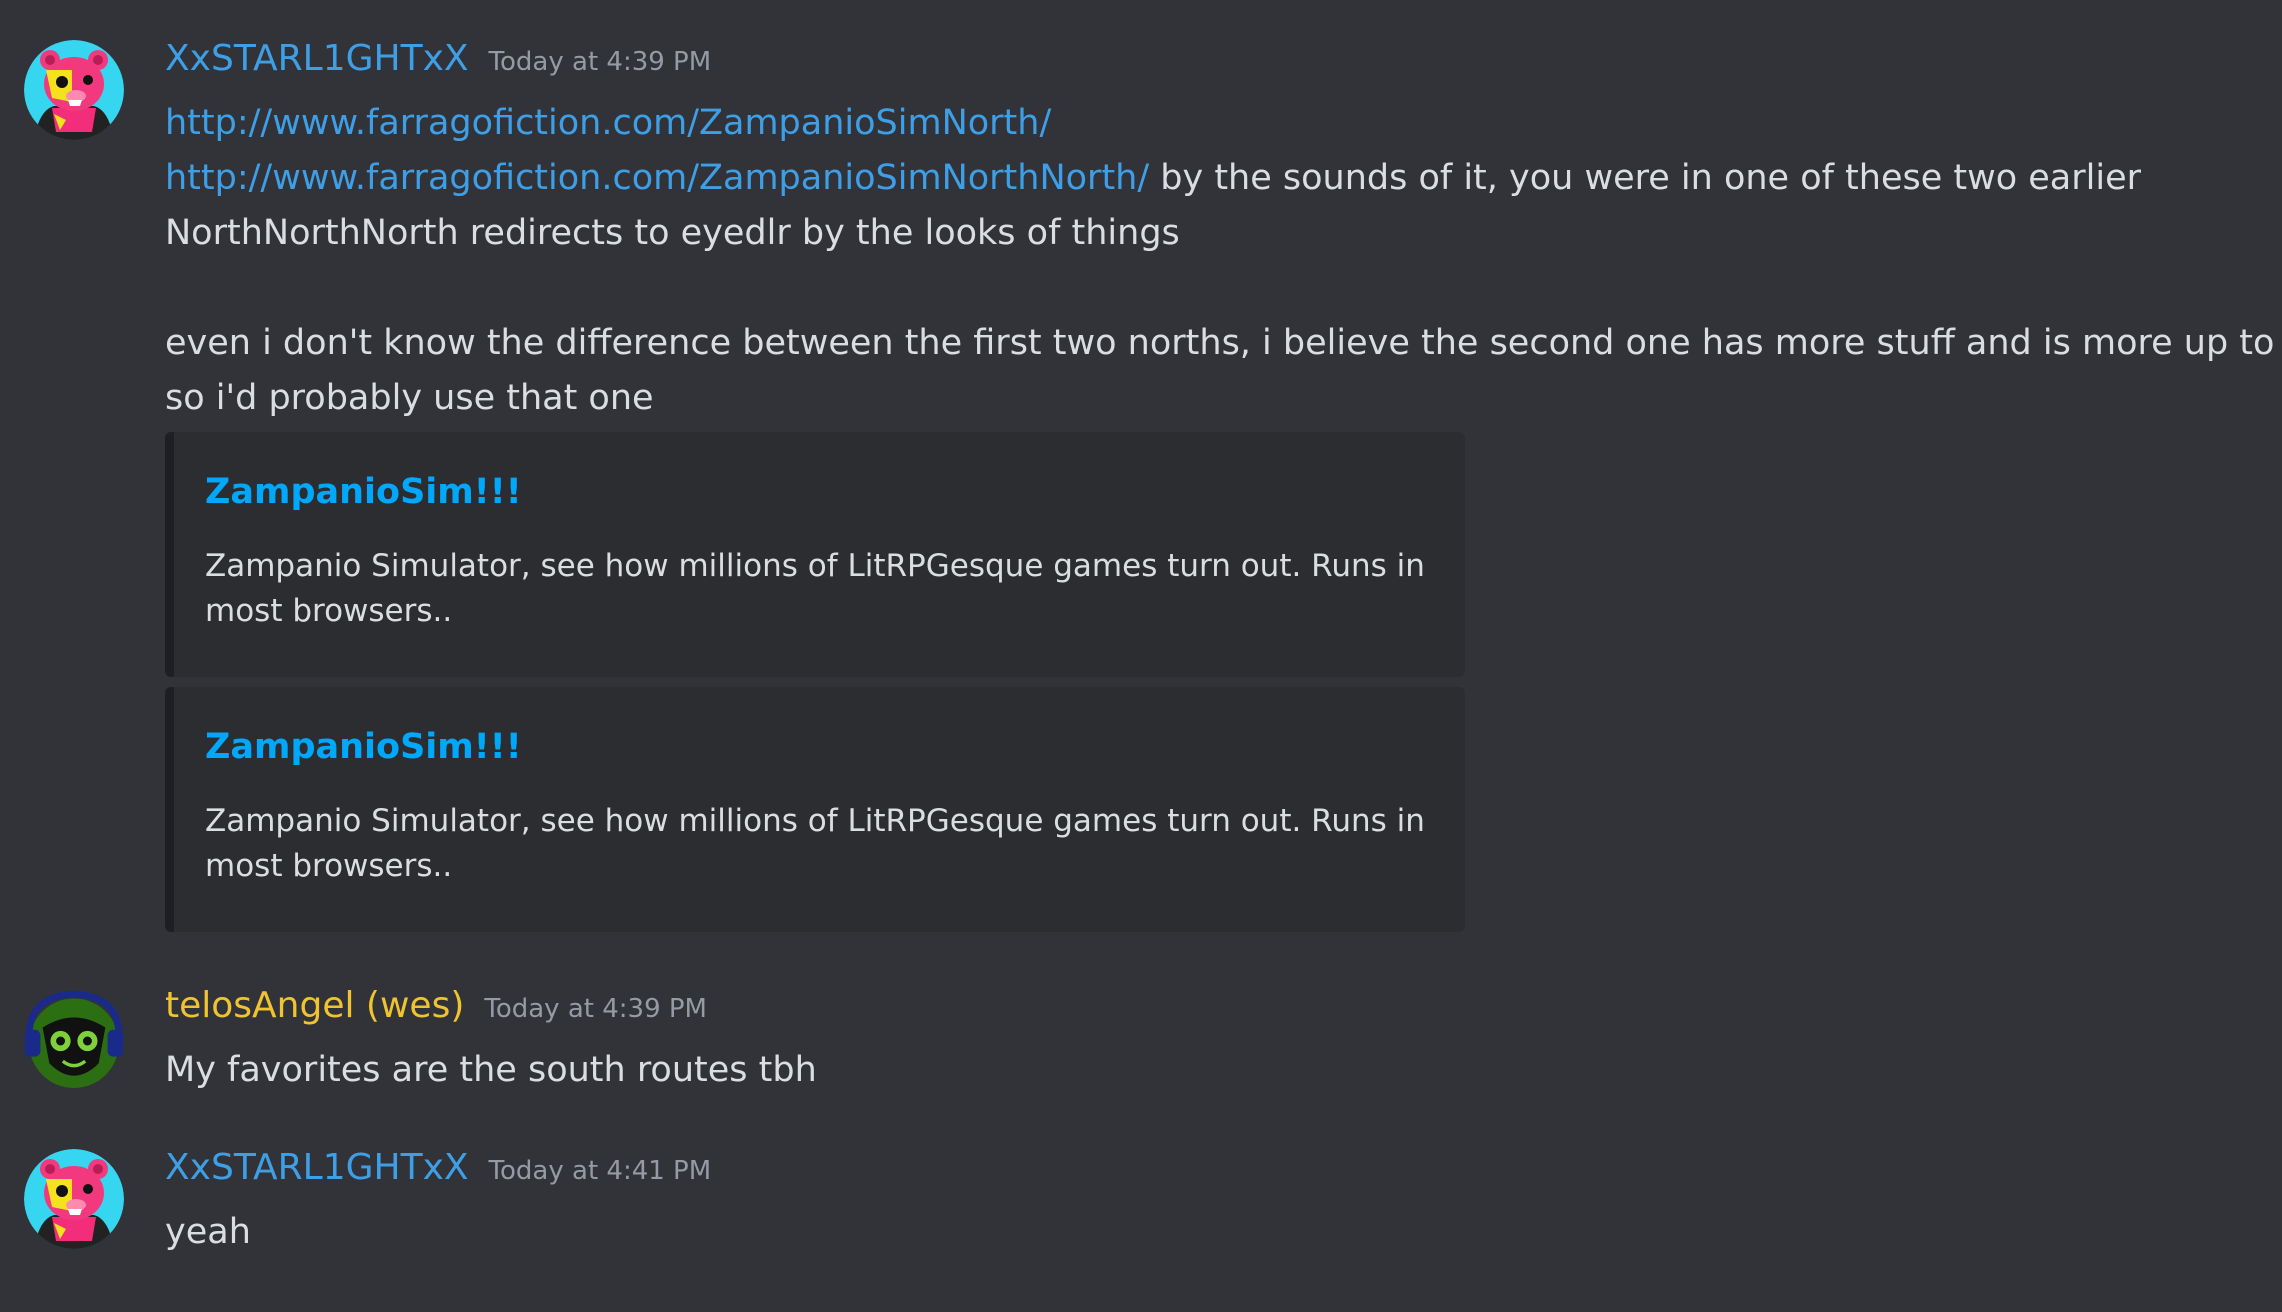  Describe the element at coordinates (491, 1070) in the screenshot. I see `message-text: My favorites are the south routes tbh` at that location.